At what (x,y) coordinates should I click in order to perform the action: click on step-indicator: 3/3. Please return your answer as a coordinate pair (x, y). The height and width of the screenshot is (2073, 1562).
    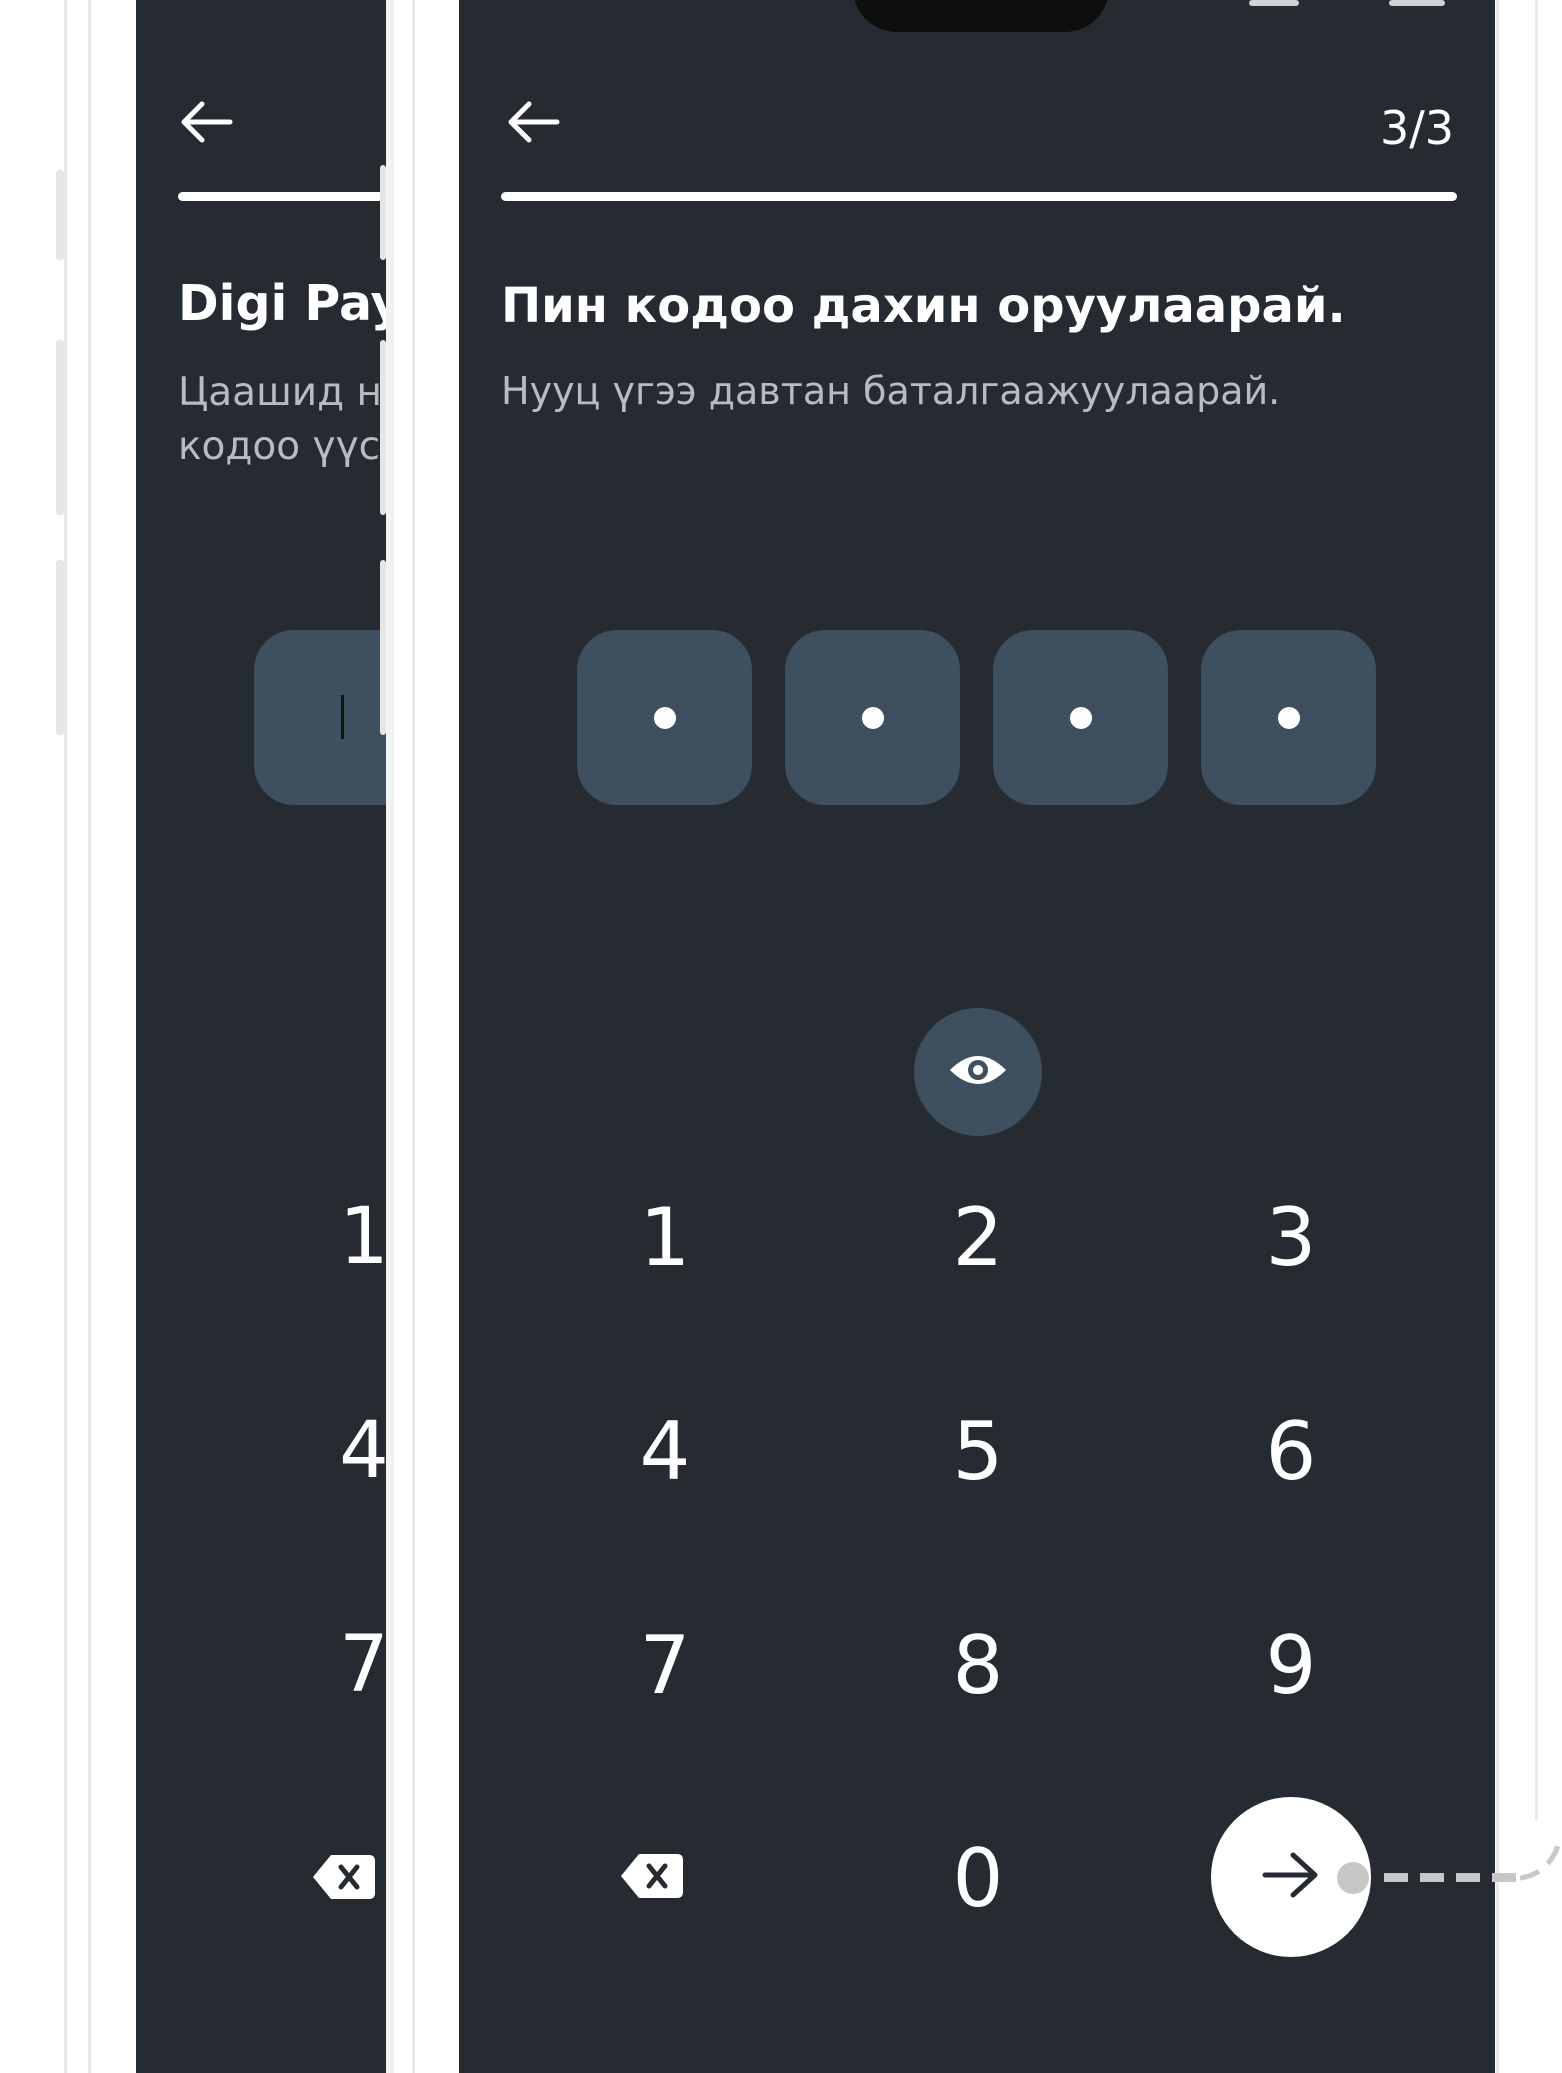
    Looking at the image, I should click on (1416, 128).